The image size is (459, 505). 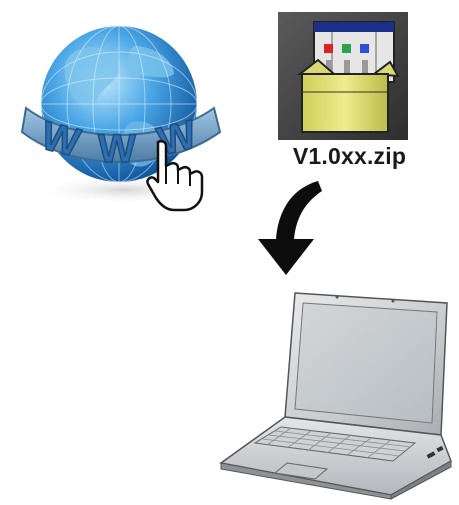 What do you see at coordinates (343, 76) in the screenshot?
I see `zip-archive-icon` at bounding box center [343, 76].